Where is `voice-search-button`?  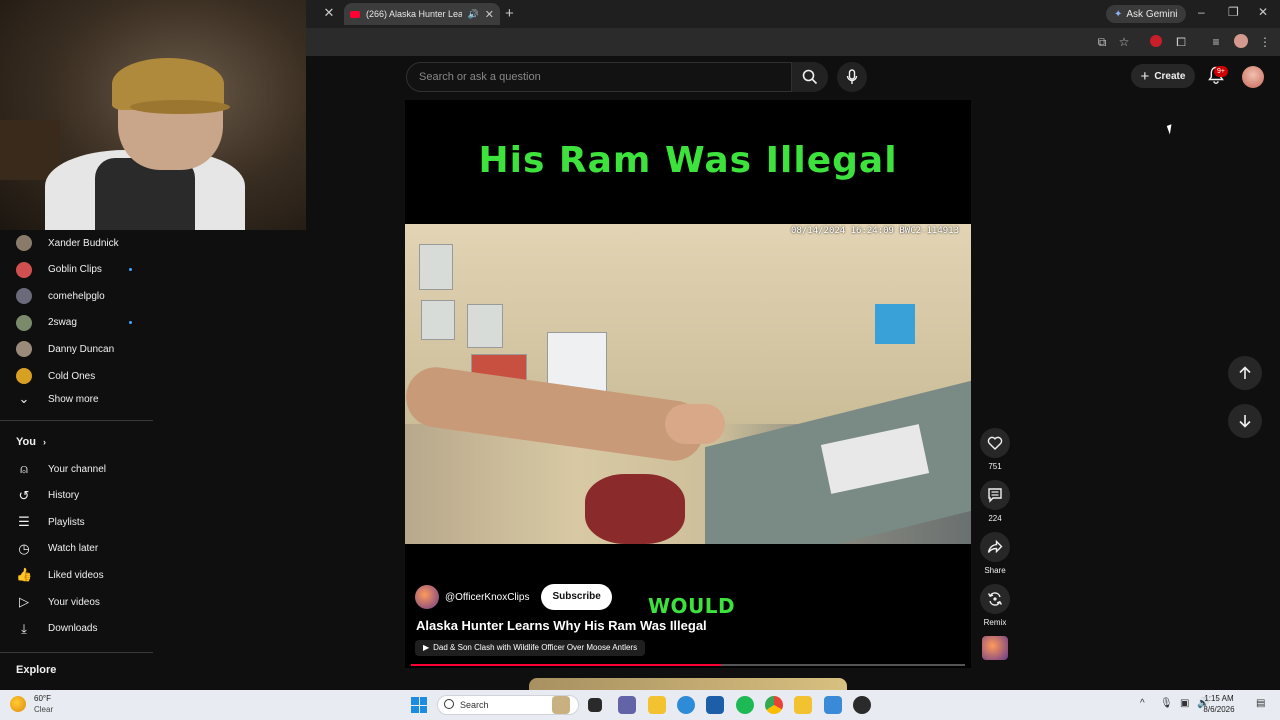
voice-search-button is located at coordinates (852, 77).